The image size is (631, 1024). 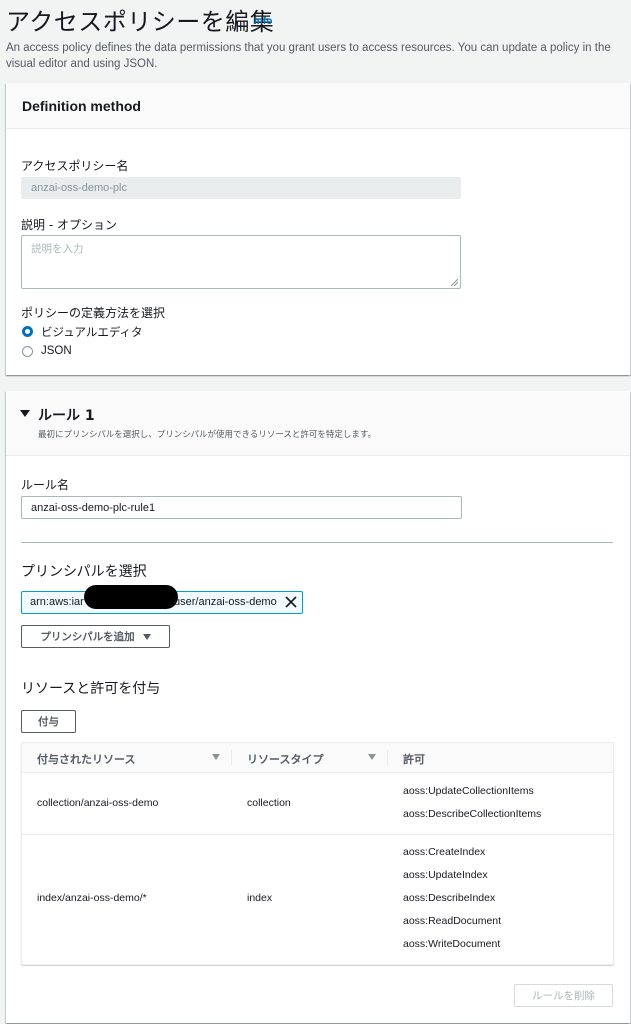 What do you see at coordinates (84, 572) in the screenshot?
I see `principal-section-title: プリンシパルを選択` at bounding box center [84, 572].